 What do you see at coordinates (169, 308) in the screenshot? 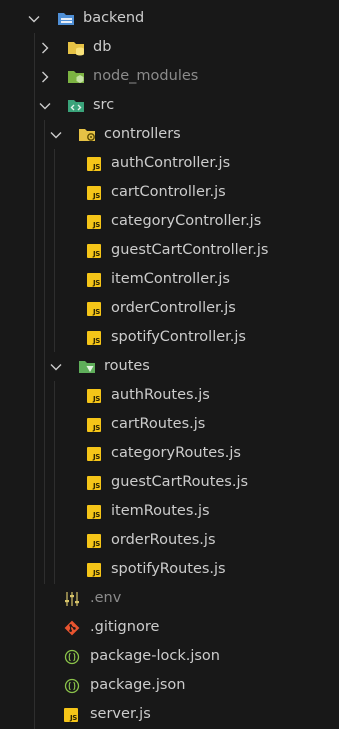
I see `file-item: JS orderController.js` at bounding box center [169, 308].